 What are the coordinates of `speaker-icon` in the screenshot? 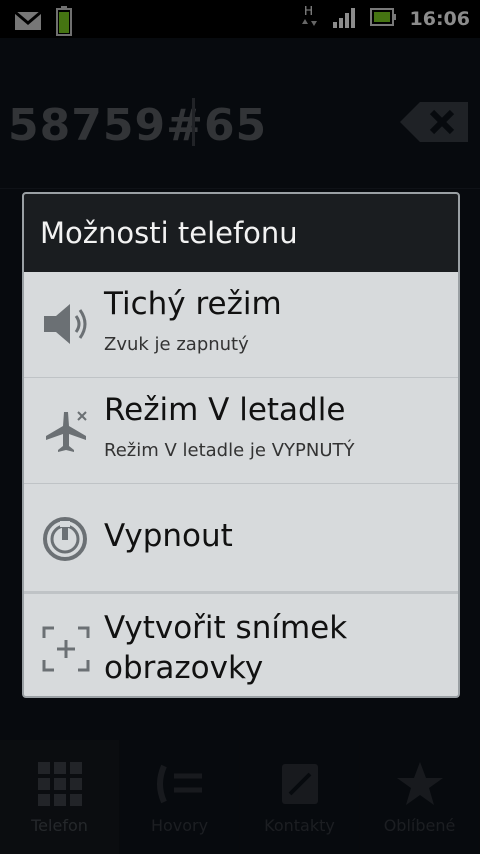 It's located at (66, 326).